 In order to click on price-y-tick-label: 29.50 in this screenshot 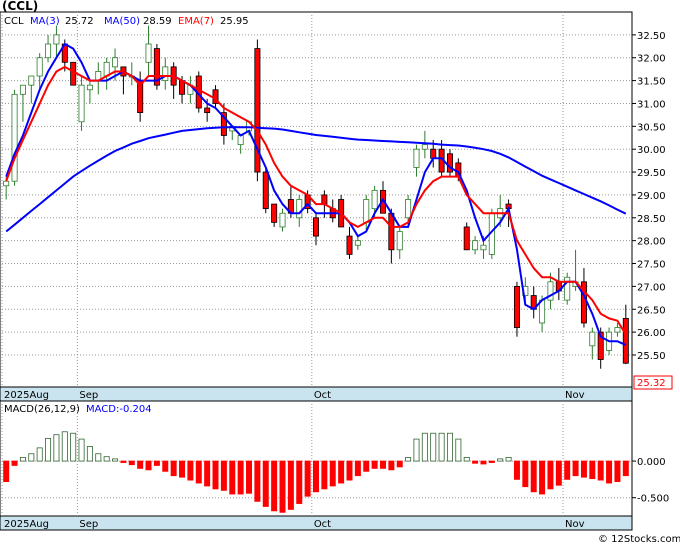, I will do `click(651, 173)`.